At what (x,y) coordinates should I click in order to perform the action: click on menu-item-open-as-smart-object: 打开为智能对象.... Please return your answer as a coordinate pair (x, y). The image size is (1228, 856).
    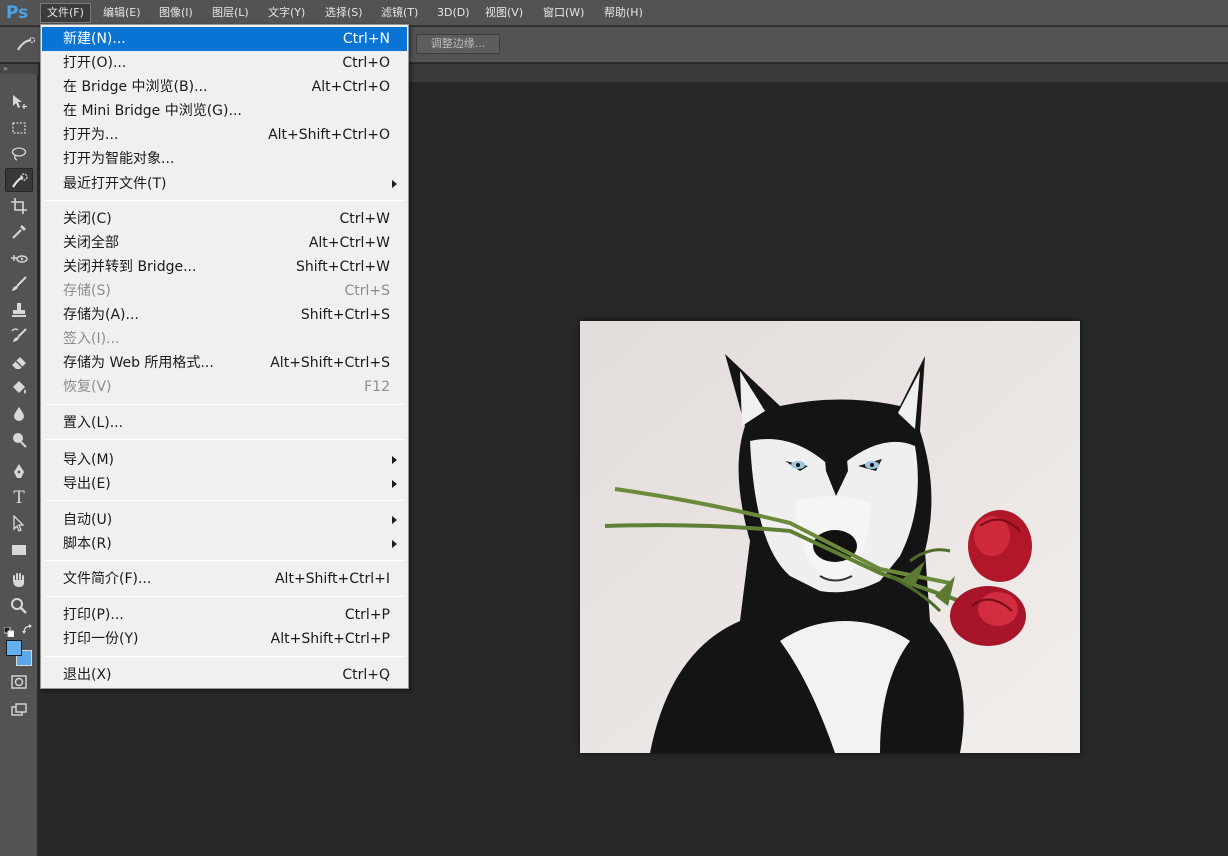
    Looking at the image, I should click on (224, 159).